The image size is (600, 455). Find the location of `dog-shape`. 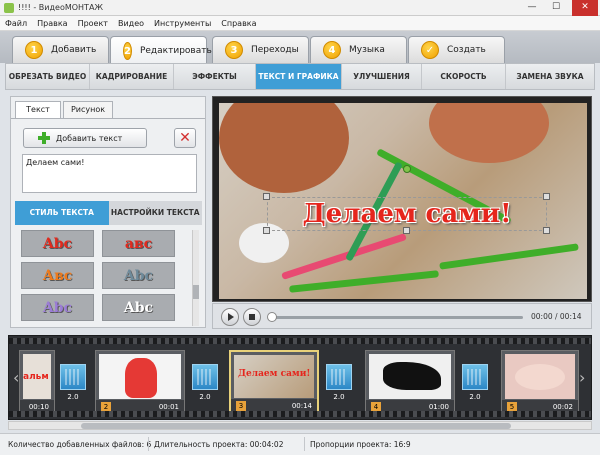

dog-shape is located at coordinates (412, 376).